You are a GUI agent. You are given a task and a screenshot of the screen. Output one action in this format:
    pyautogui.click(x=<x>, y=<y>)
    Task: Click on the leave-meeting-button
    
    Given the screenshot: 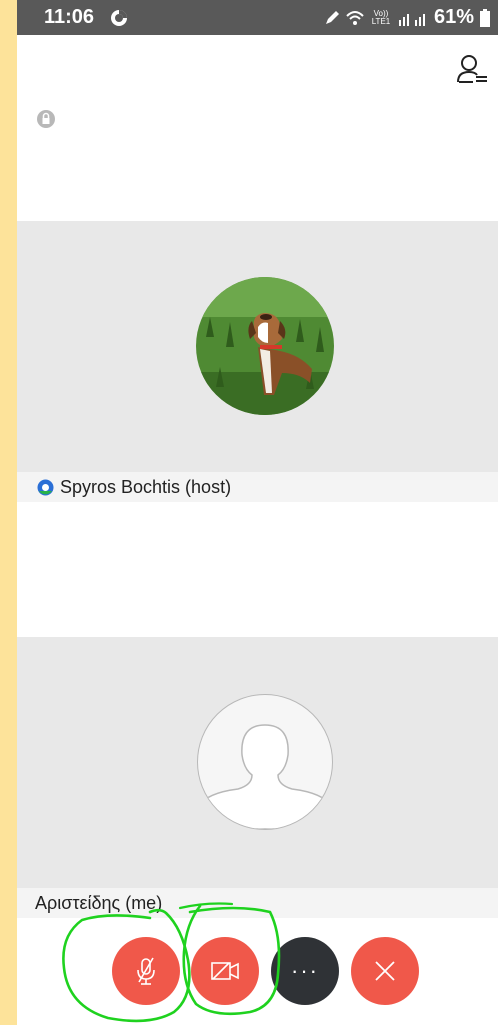 What is the action you would take?
    pyautogui.click(x=385, y=971)
    